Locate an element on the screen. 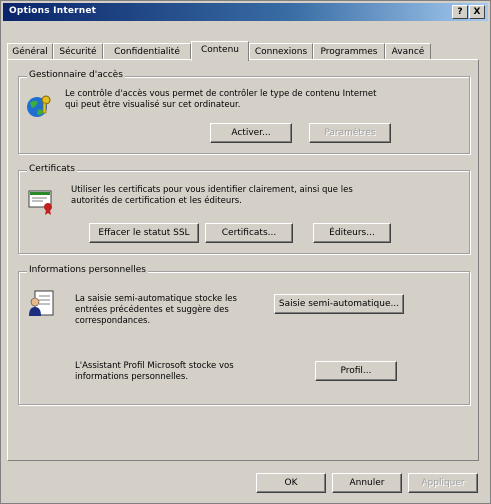  settings-button: Paramètres is located at coordinates (350, 133).